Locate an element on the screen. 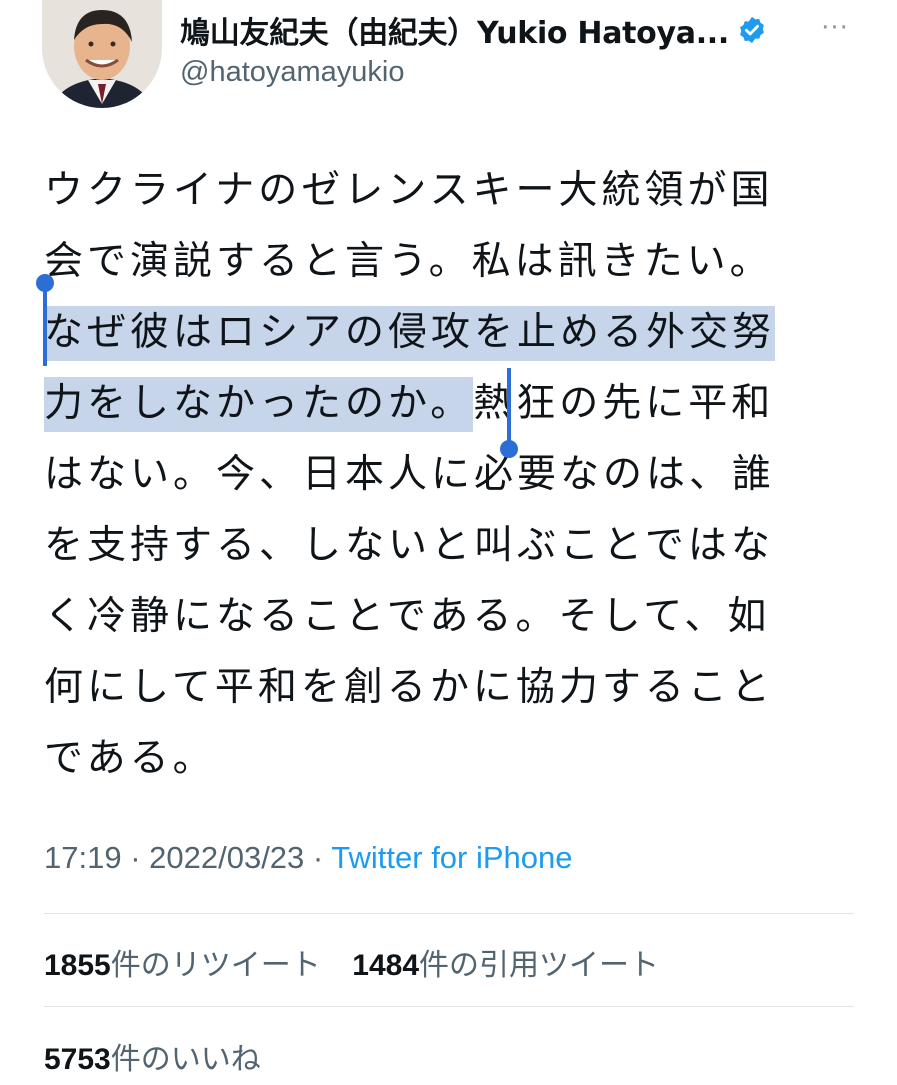 The width and height of the screenshot is (897, 1085). avatar is located at coordinates (102, 54).